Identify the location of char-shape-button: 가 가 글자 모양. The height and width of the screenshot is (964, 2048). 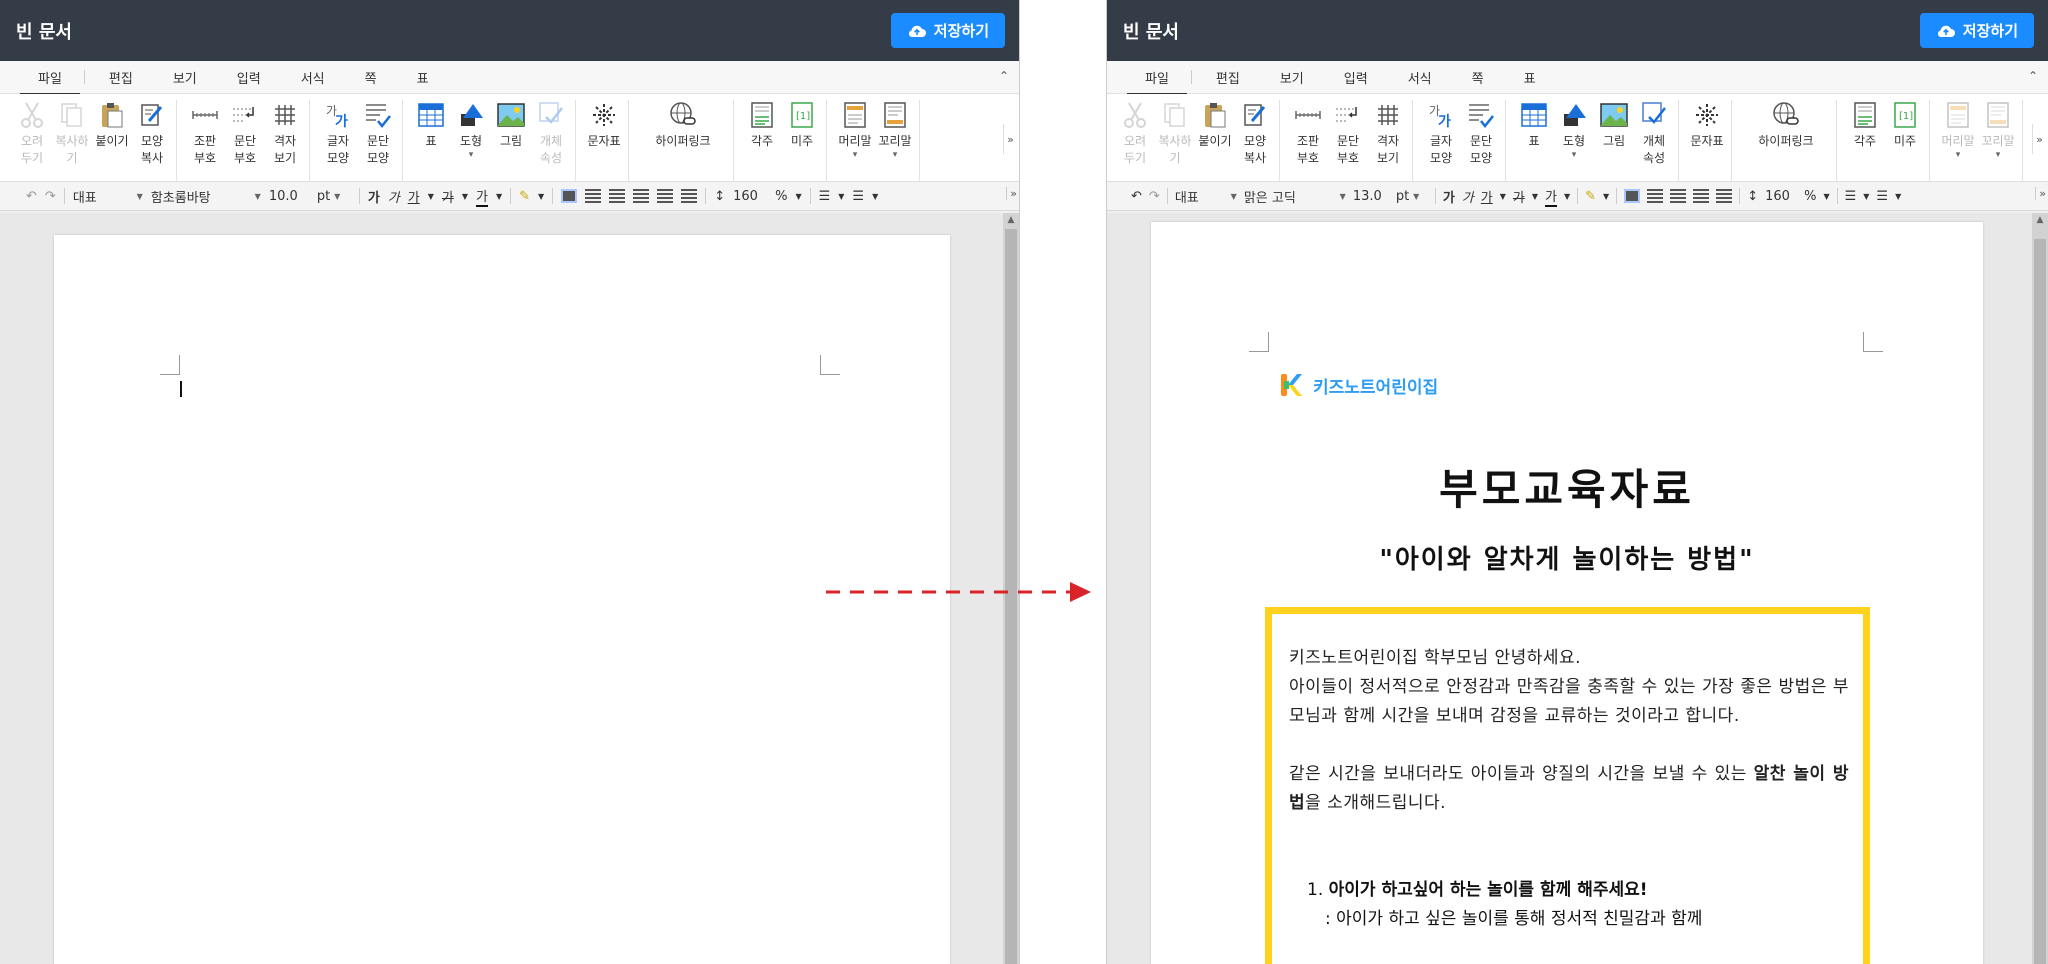
(1441, 133).